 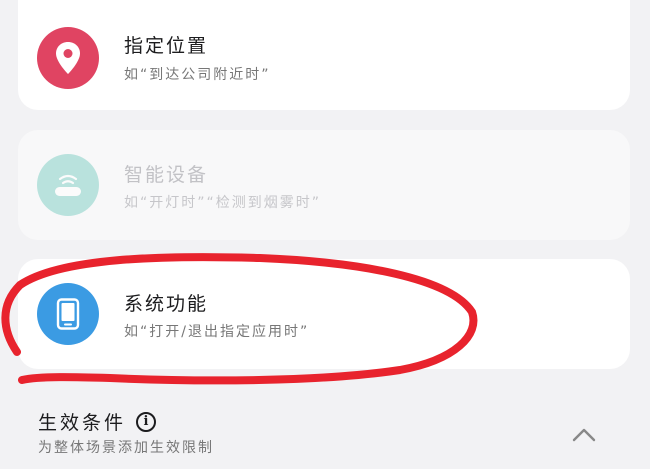 What do you see at coordinates (82, 423) in the screenshot?
I see `section-title: 生效条件` at bounding box center [82, 423].